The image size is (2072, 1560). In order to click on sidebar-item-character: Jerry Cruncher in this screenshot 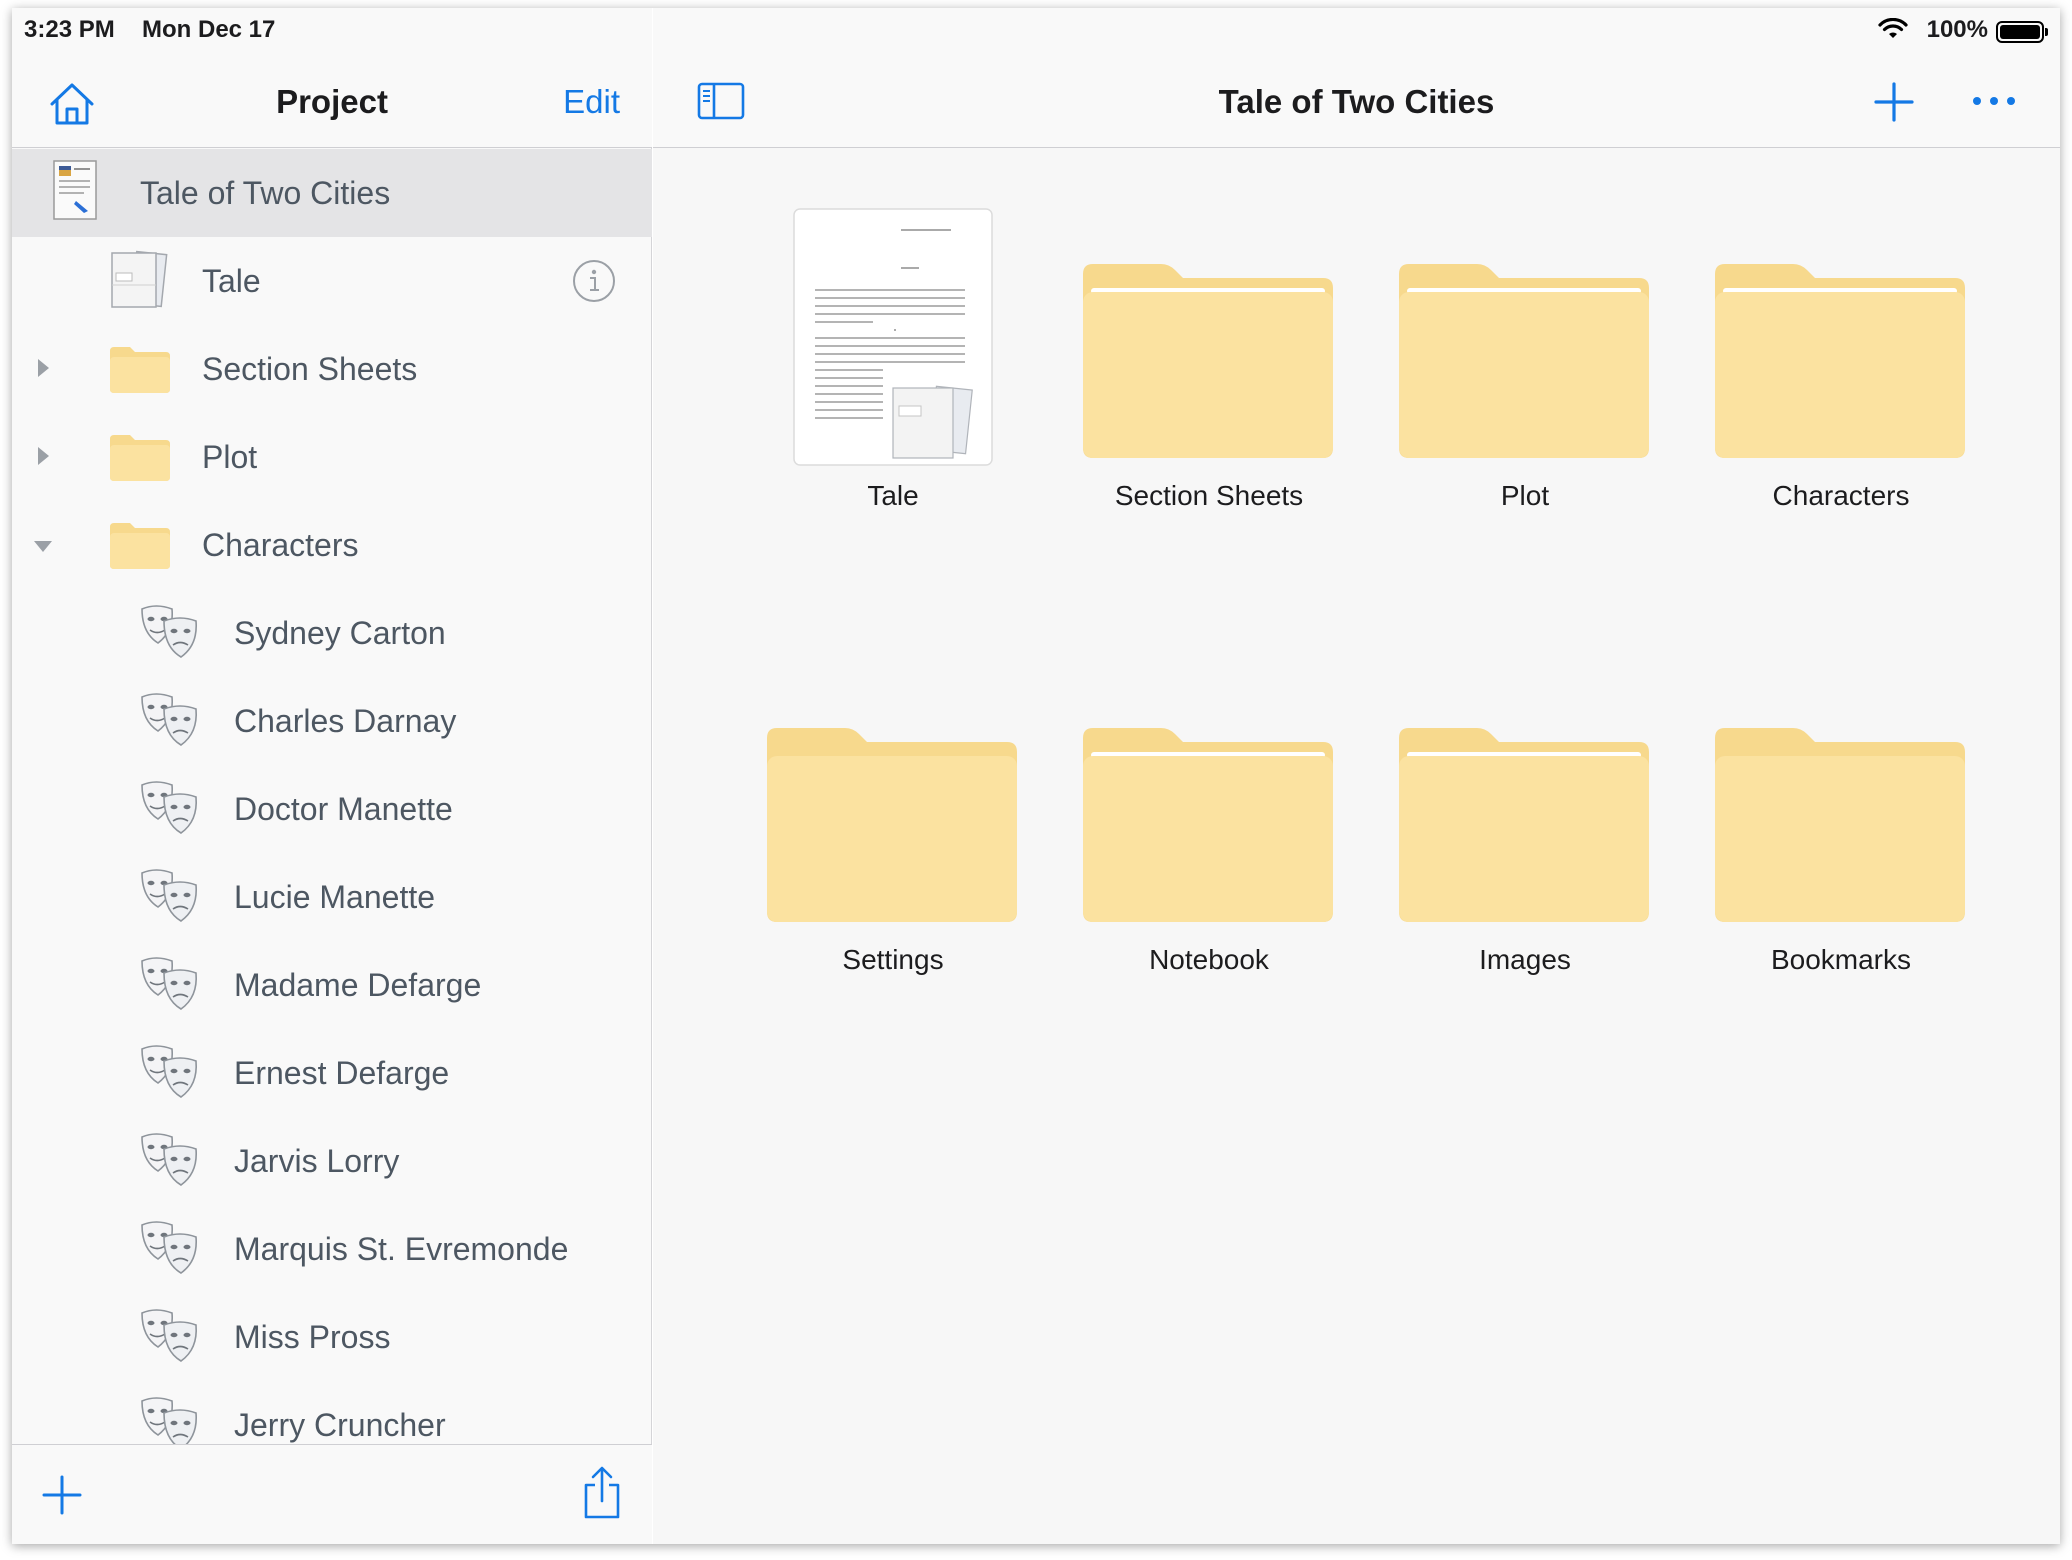, I will do `click(332, 1415)`.